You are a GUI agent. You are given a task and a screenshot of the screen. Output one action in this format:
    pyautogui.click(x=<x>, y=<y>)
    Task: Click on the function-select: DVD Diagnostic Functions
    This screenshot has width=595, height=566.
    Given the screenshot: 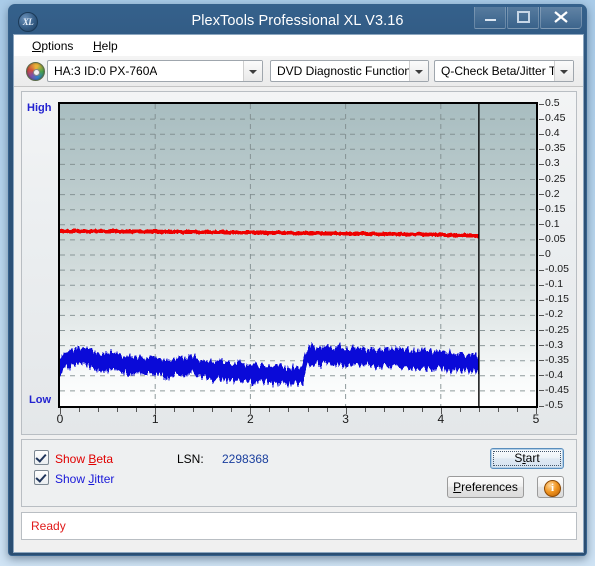 What is the action you would take?
    pyautogui.click(x=349, y=71)
    